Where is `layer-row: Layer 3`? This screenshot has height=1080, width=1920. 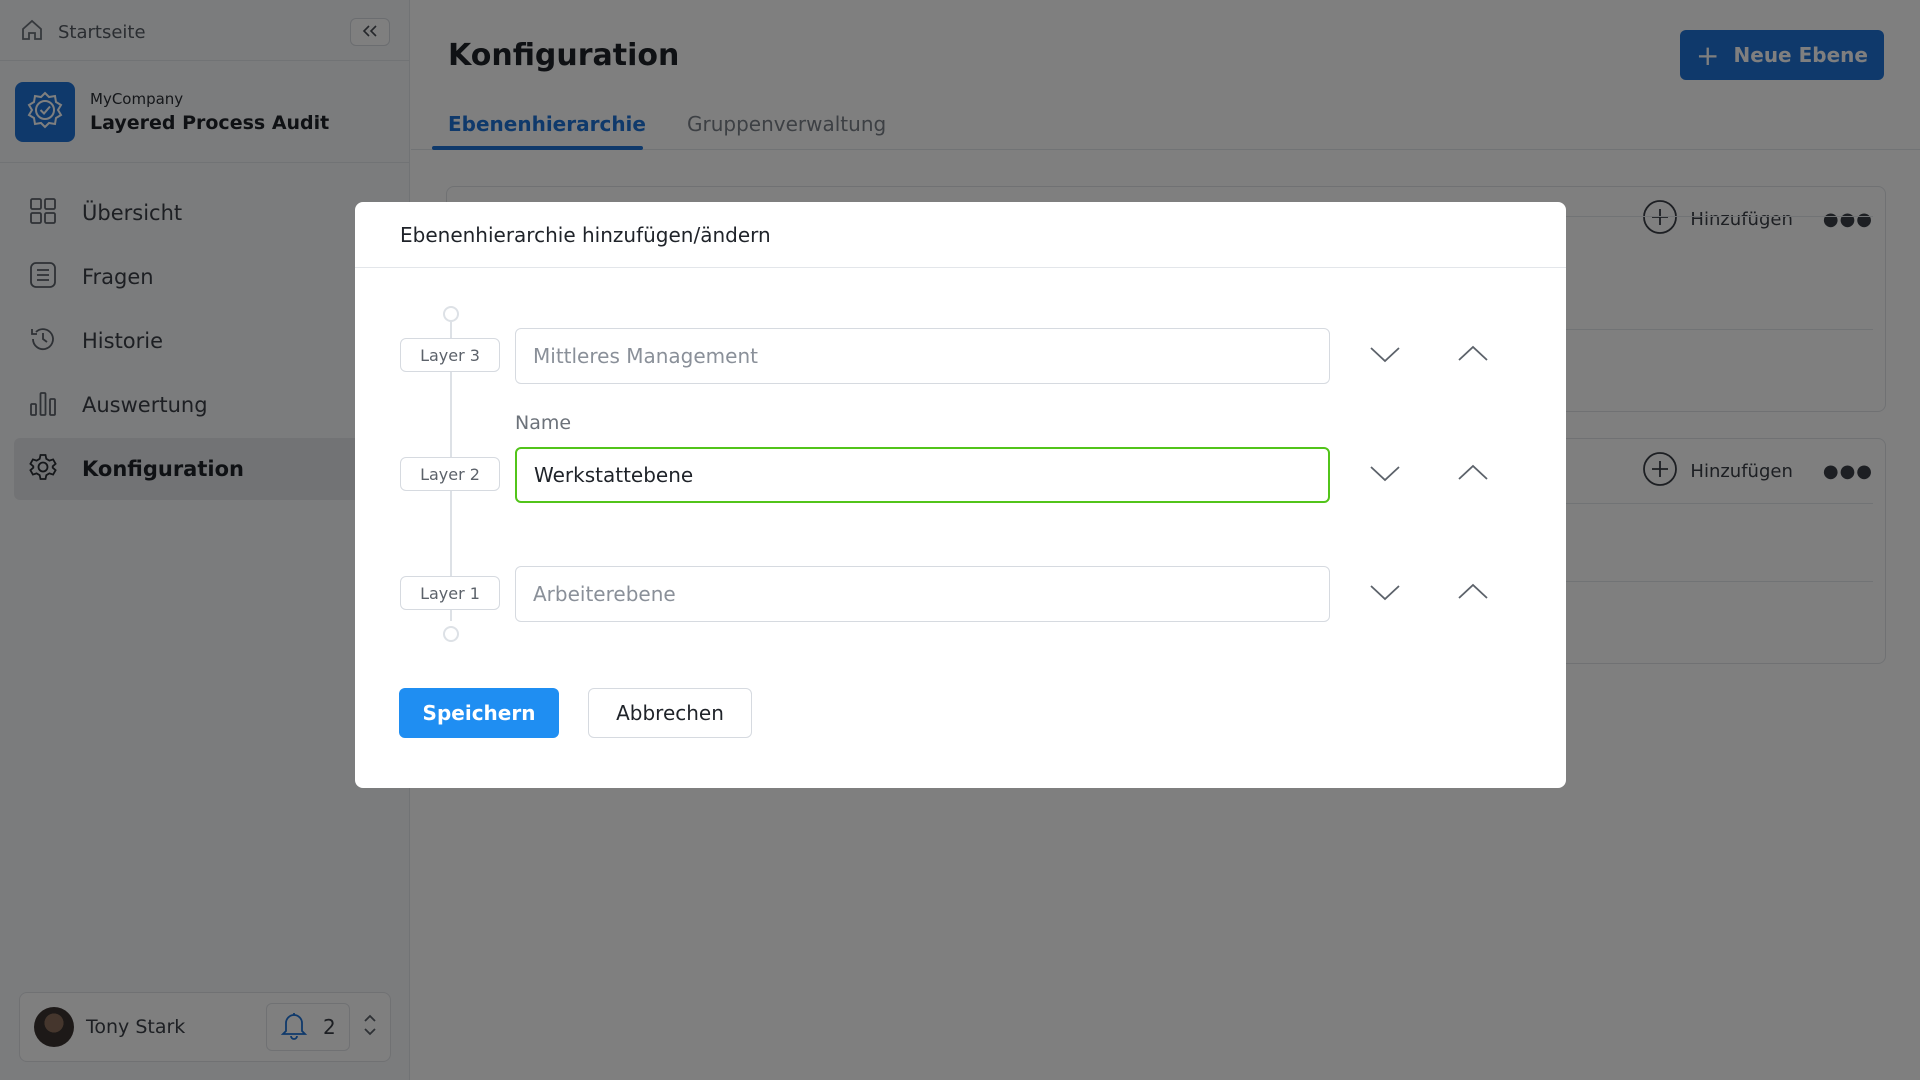
layer-row: Layer 3 is located at coordinates (970, 356).